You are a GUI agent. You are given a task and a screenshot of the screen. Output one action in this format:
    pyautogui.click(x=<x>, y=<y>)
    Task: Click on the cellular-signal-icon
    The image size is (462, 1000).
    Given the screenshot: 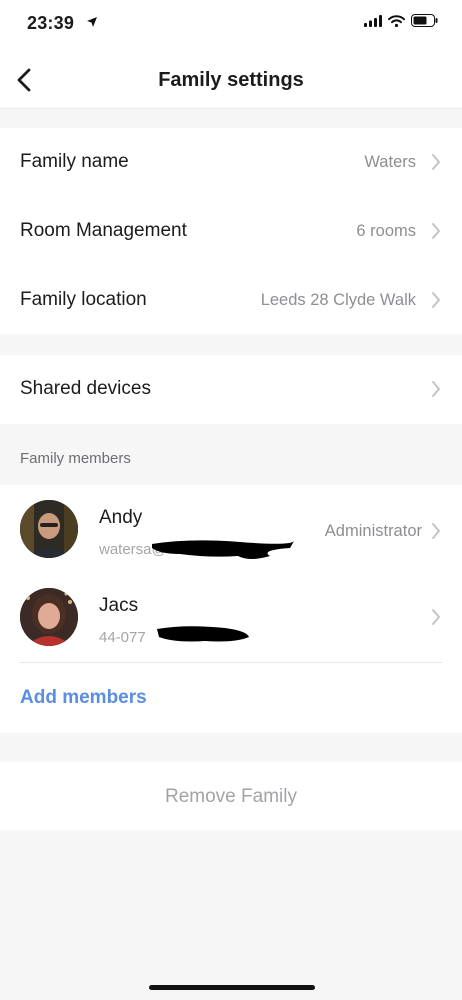 What is the action you would take?
    pyautogui.click(x=373, y=23)
    